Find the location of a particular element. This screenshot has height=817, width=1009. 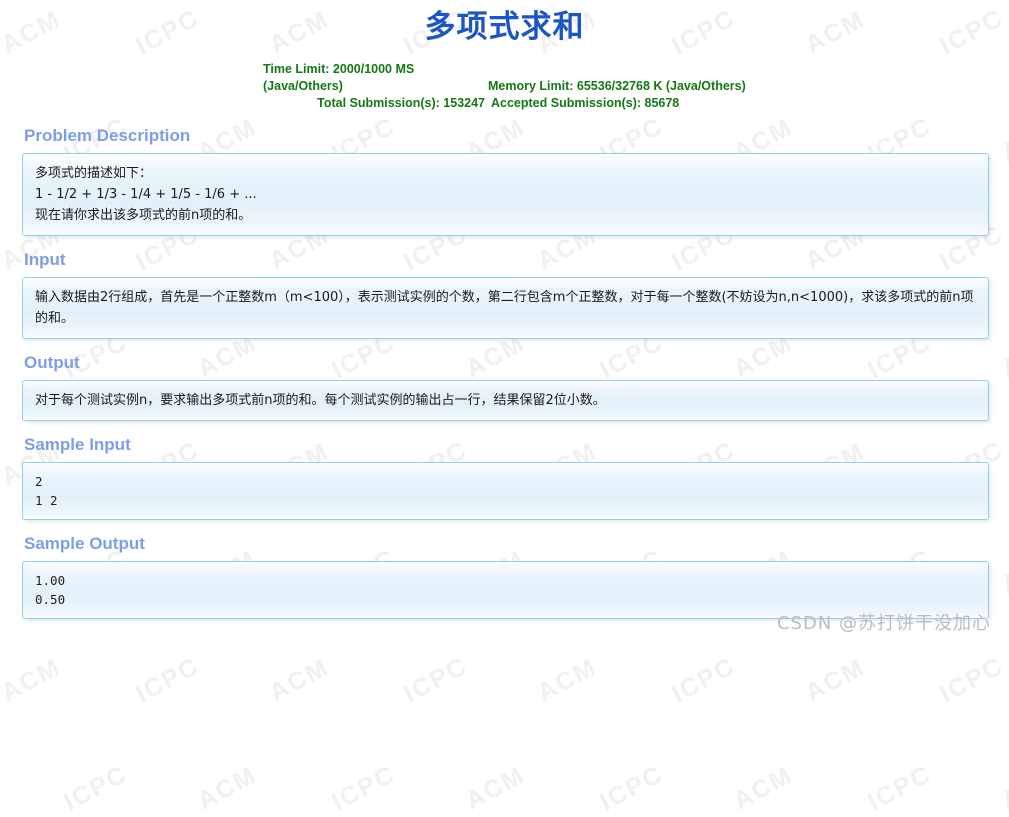

section-sample-output: Sample Output 1.00 0.50 is located at coordinates (504, 569).